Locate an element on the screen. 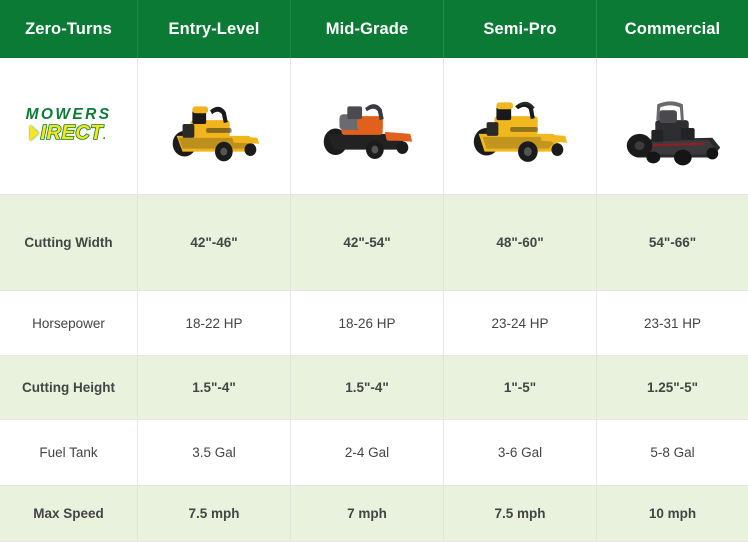 Image resolution: width=748 pixels, height=542 pixels. row-label-cutting-width: Cutting Width is located at coordinates (69, 242).